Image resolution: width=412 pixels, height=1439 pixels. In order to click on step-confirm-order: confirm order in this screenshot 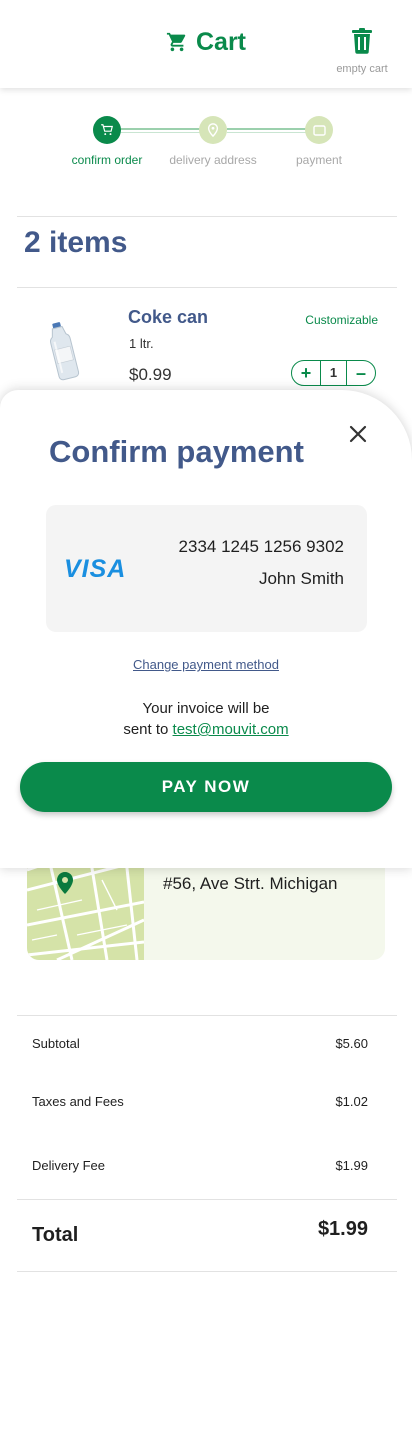, I will do `click(107, 139)`.